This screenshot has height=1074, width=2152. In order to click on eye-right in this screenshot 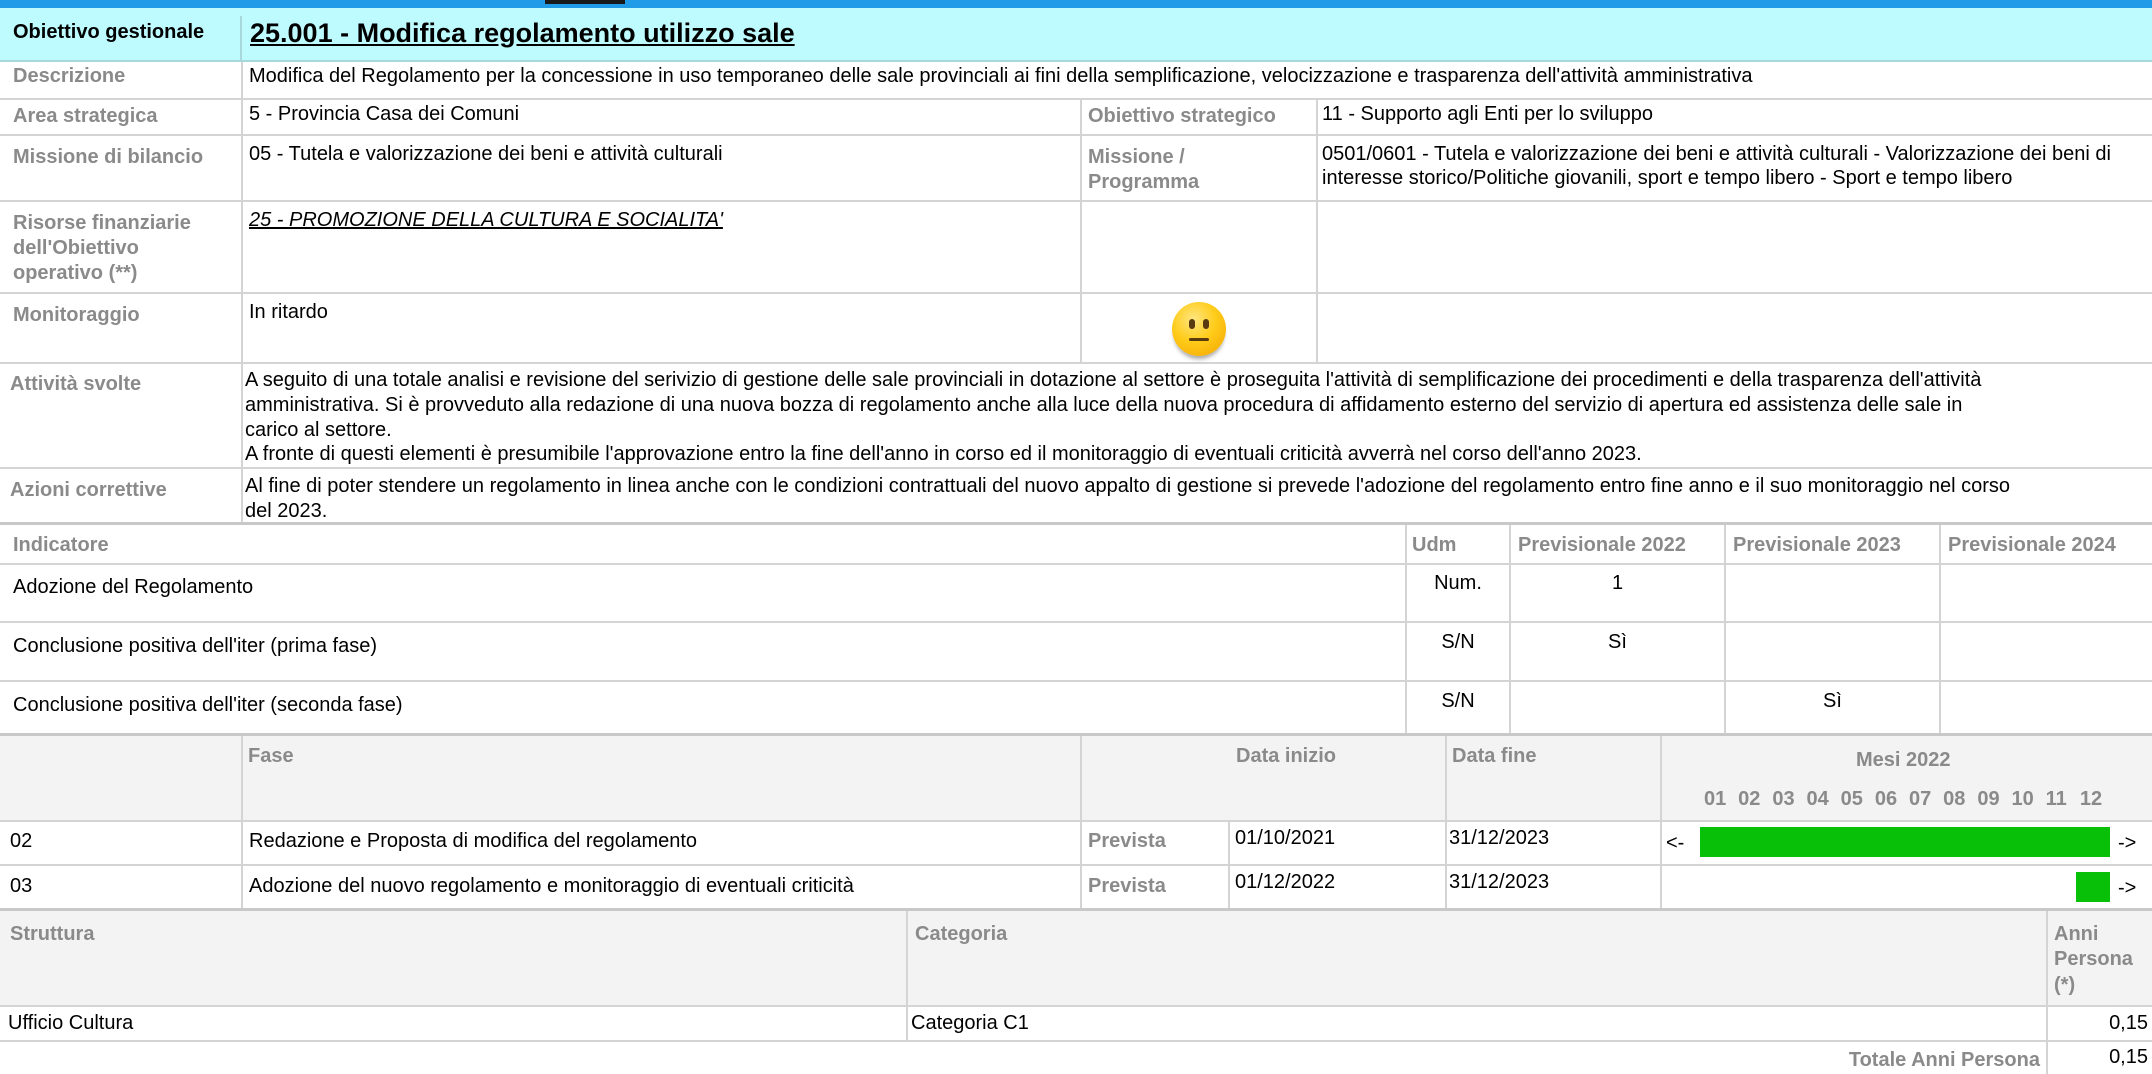, I will do `click(1206, 324)`.